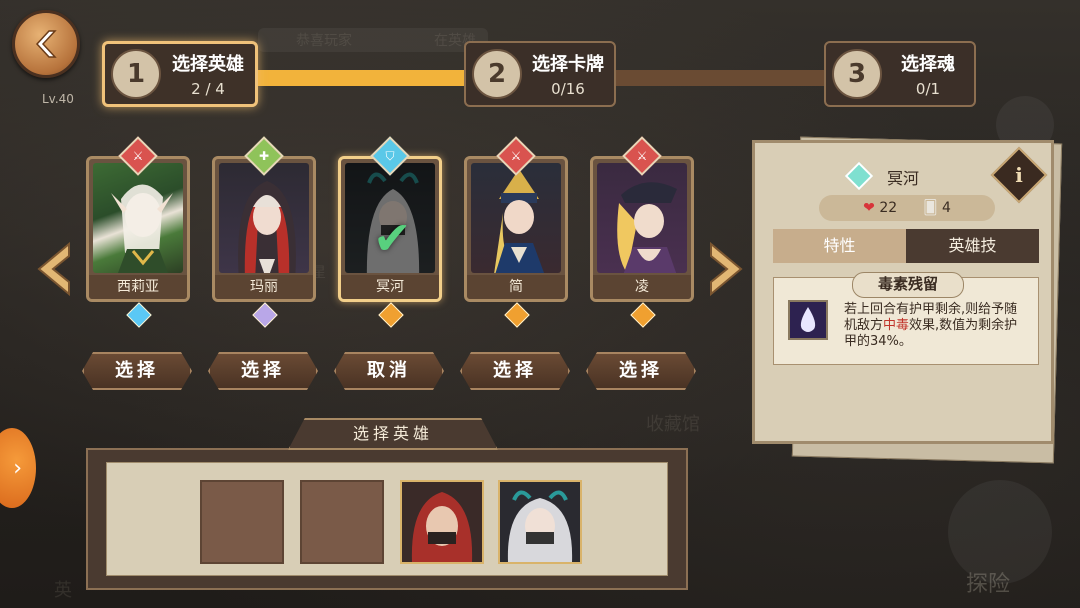 Image resolution: width=1080 pixels, height=608 pixels. I want to click on trait-card: 毒素残留 若上回合有护甲剩余,则给予随机敌方中毒效果,数值为剩余护甲的34%。, so click(906, 318).